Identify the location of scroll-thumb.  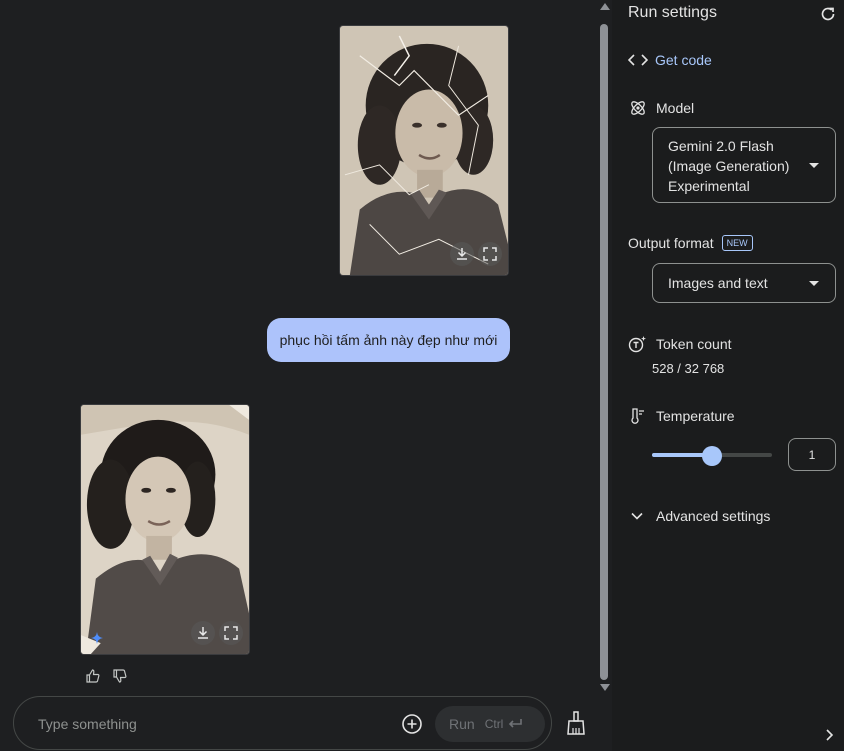
(604, 352).